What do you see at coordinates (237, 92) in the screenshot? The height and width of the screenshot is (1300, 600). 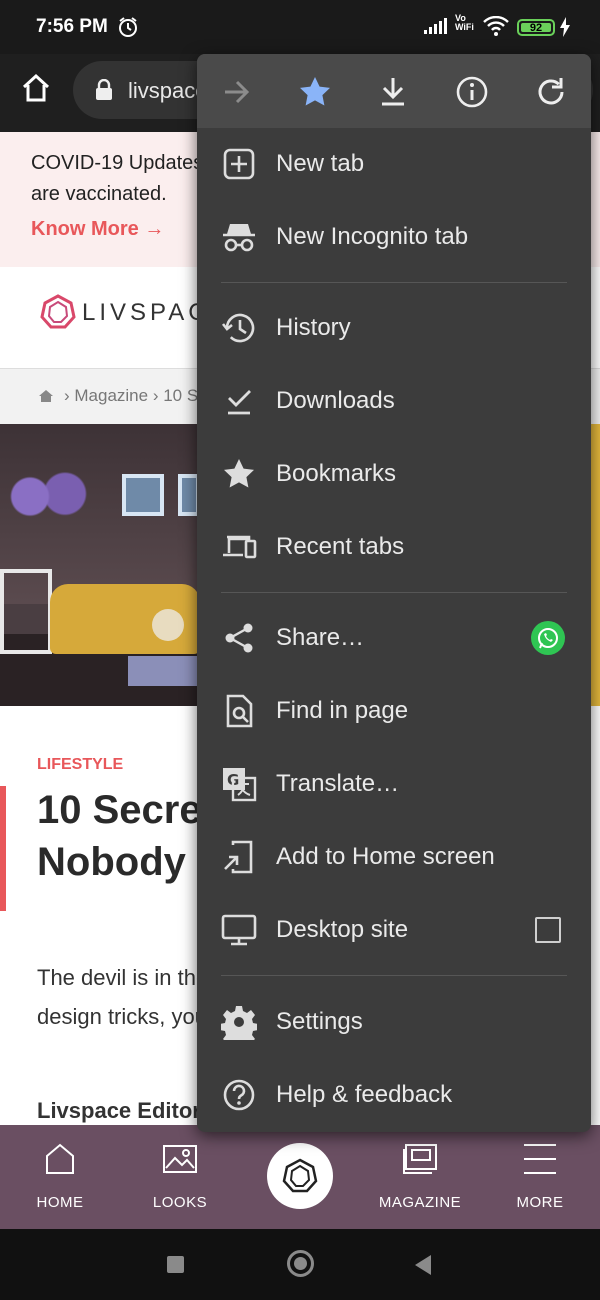 I see `forward-icon` at bounding box center [237, 92].